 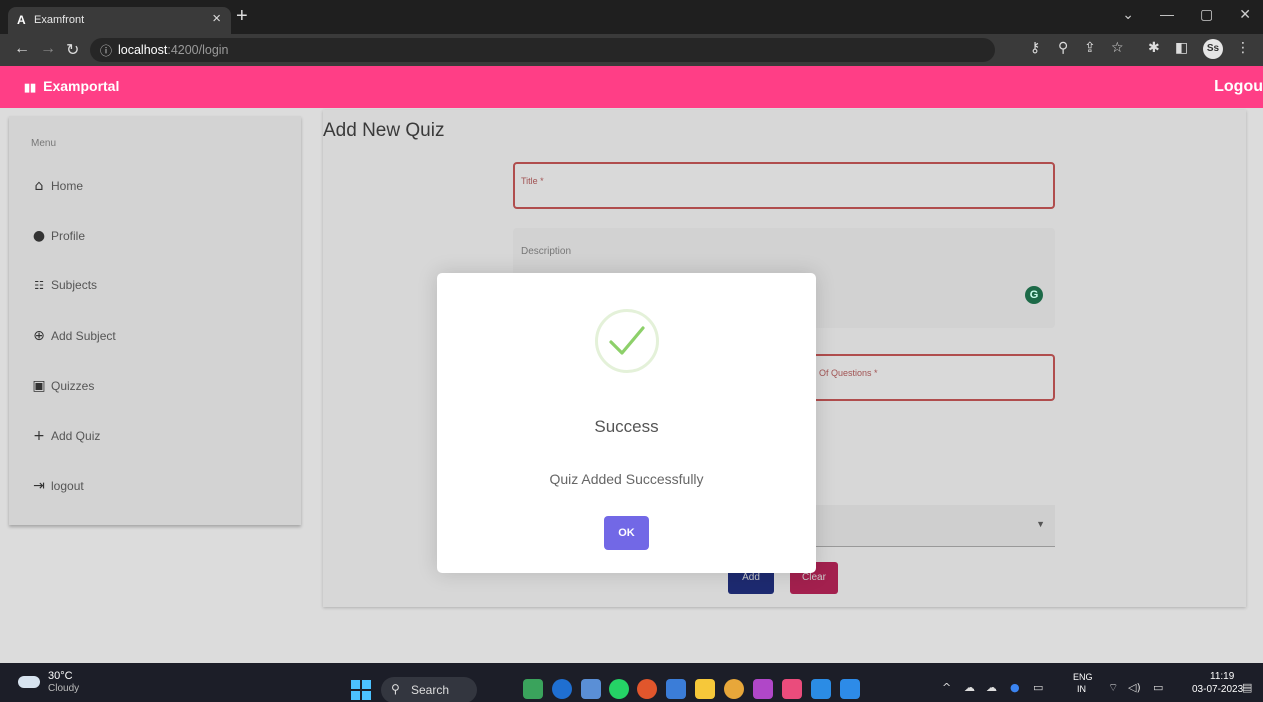 I want to click on success-dialog: Success Quiz Added Successfully OK, so click(x=626, y=423).